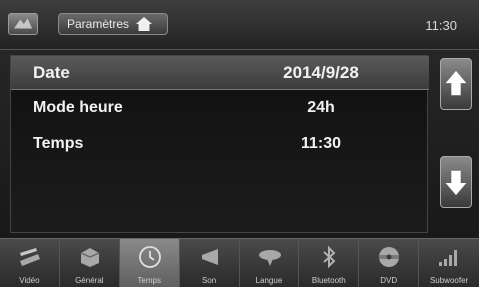  Describe the element at coordinates (78, 107) in the screenshot. I see `setting-label: Mode heure` at that location.